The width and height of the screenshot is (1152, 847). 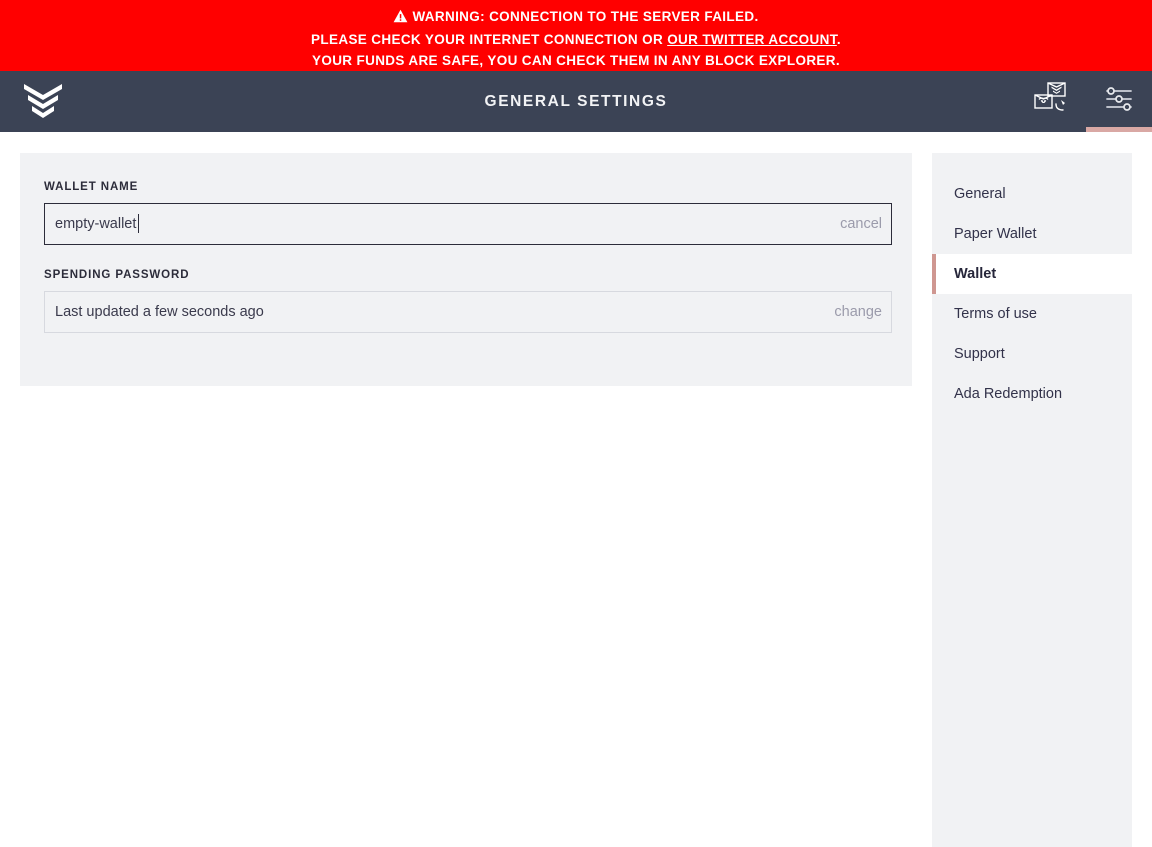 I want to click on sidebar-item-ada-redemption: Ada Redemption, so click(x=1032, y=394).